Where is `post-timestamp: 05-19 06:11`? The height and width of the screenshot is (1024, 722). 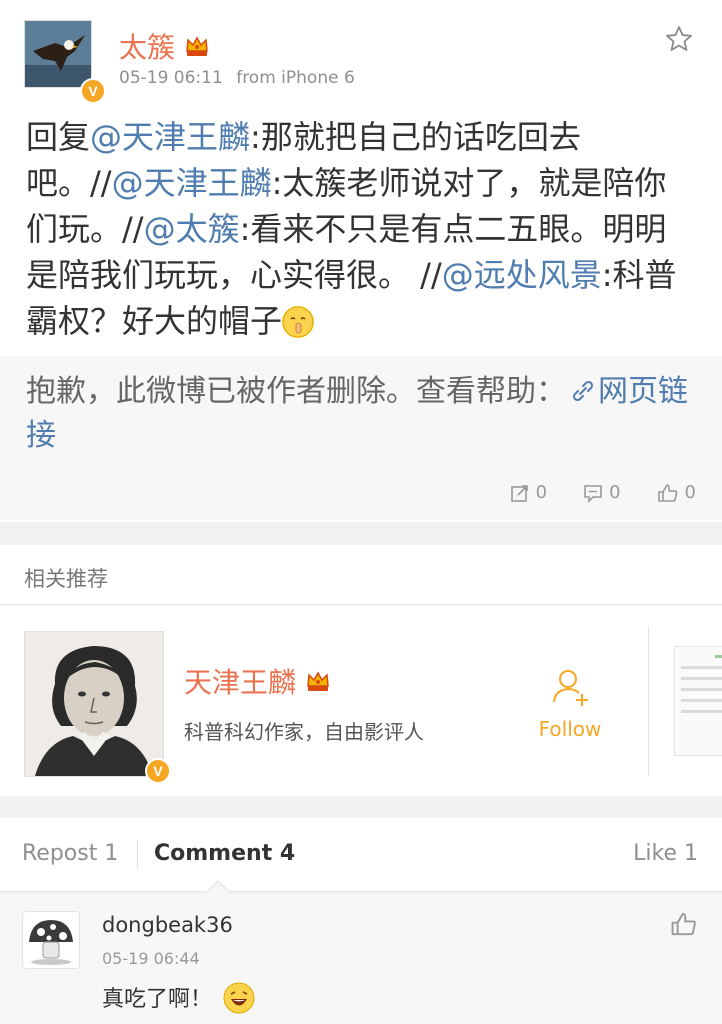 post-timestamp: 05-19 06:11 is located at coordinates (171, 78).